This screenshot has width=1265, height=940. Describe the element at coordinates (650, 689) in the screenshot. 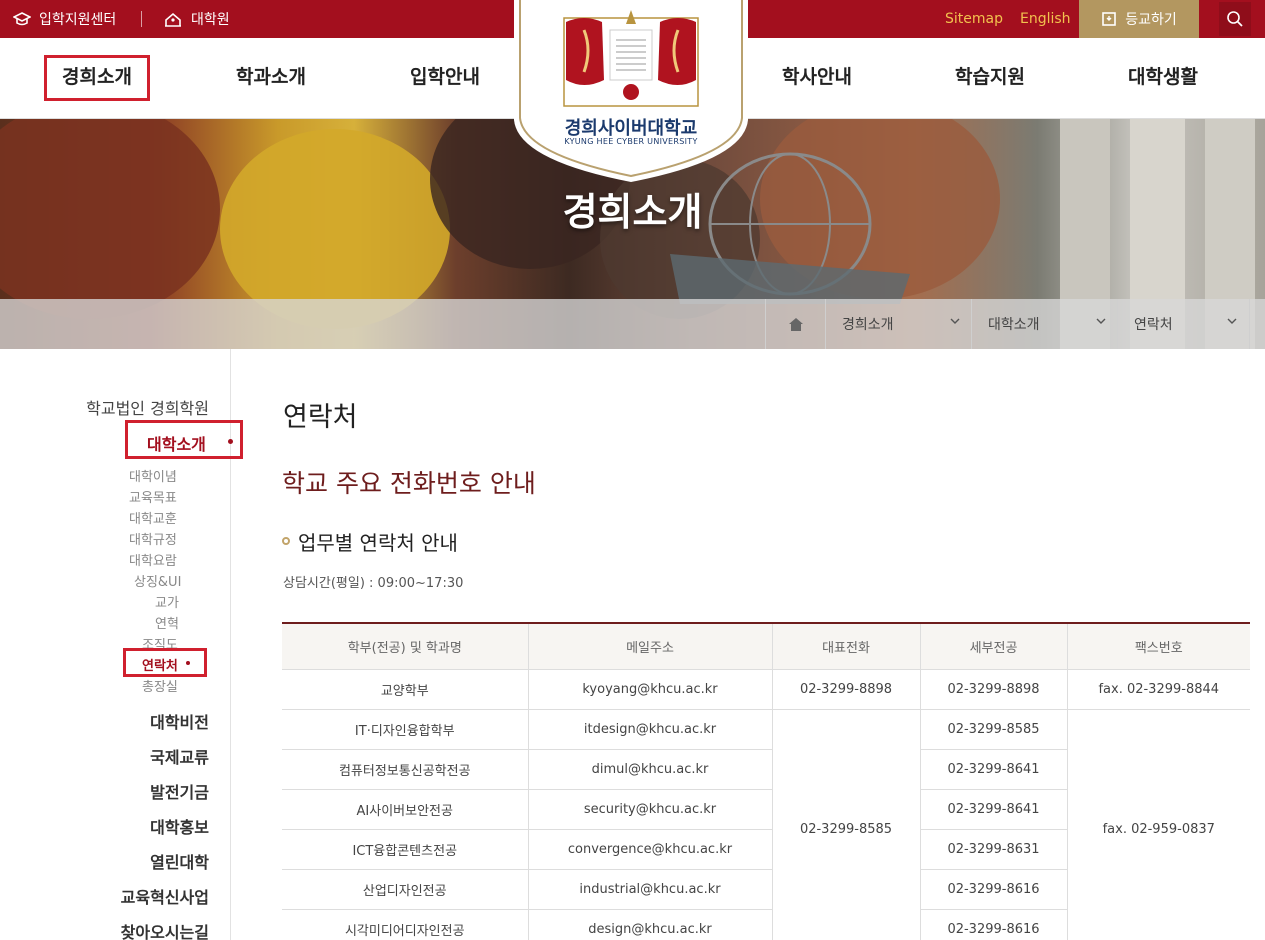

I see `email-cell: kyoyang@khcu.ac.kr` at that location.